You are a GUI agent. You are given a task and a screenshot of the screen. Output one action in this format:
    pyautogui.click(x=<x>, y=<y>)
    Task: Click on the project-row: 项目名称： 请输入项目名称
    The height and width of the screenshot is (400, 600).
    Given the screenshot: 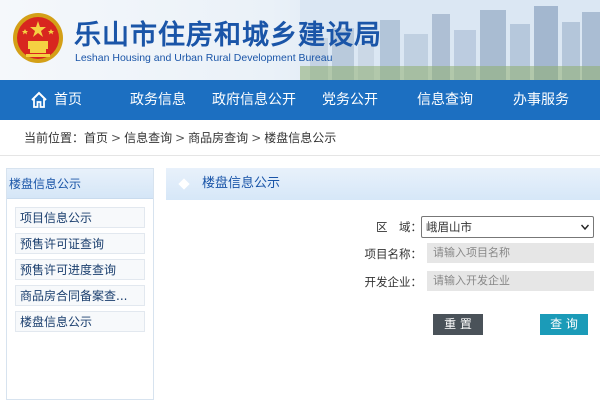 What is the action you would take?
    pyautogui.click(x=383, y=254)
    